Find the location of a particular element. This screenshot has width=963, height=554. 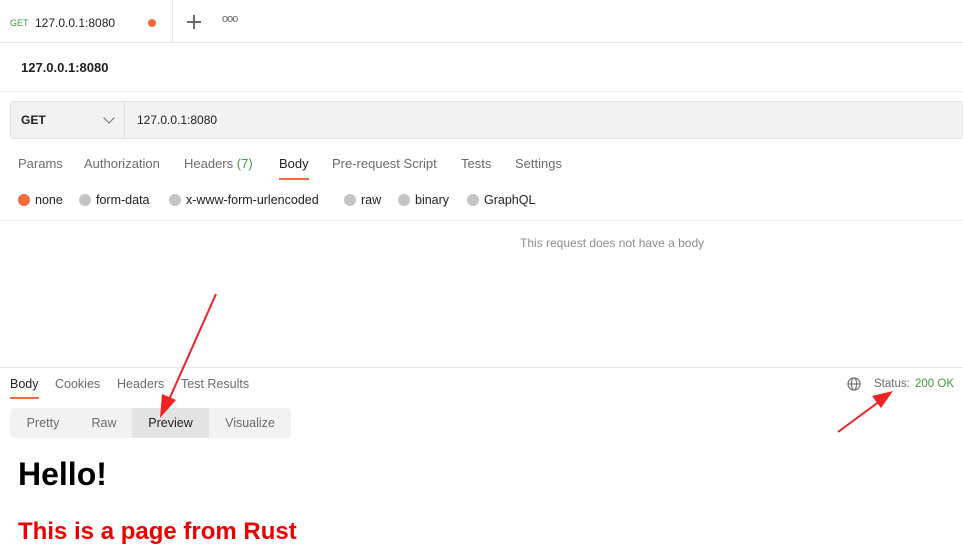

view-preview: Preview is located at coordinates (170, 423).